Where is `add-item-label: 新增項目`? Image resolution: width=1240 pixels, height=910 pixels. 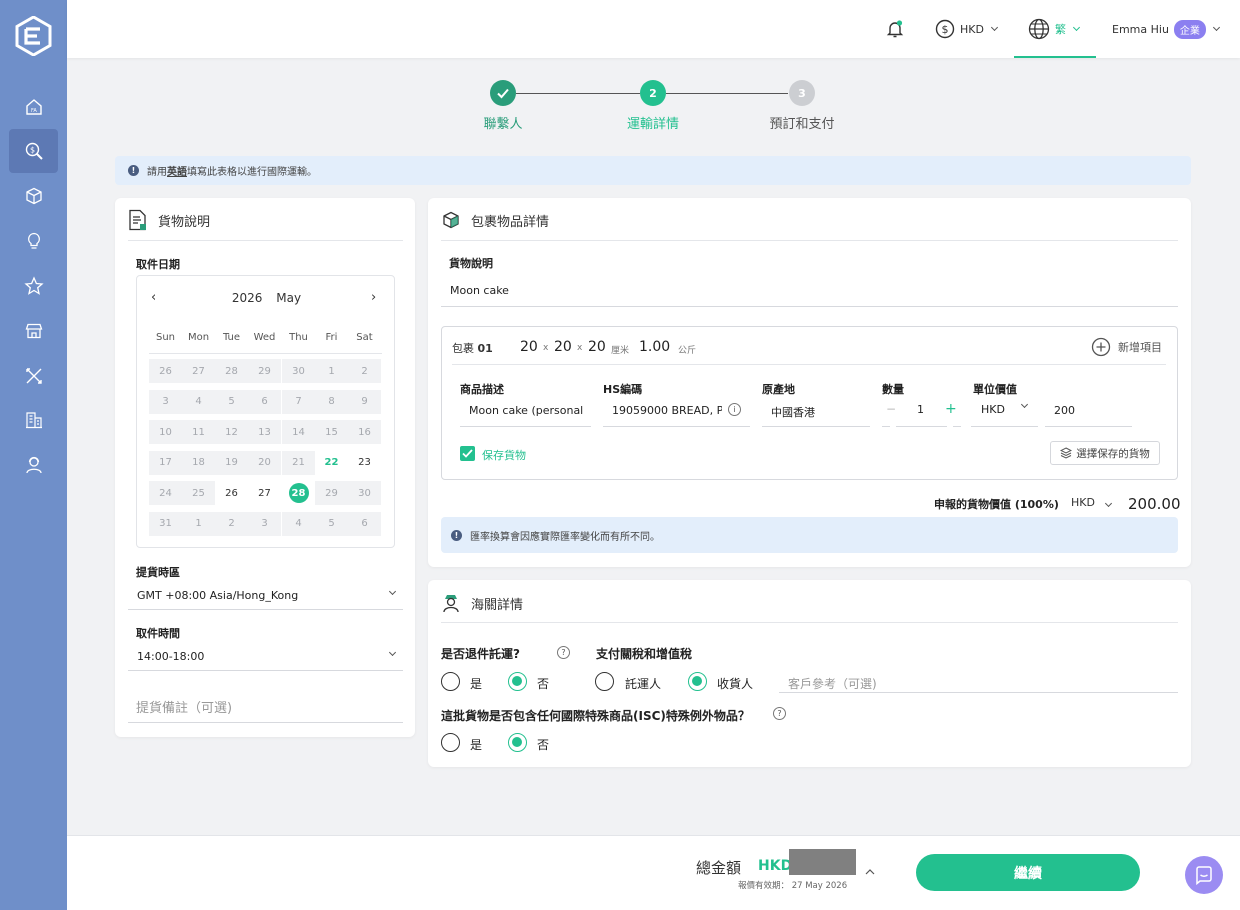 add-item-label: 新增項目 is located at coordinates (1140, 347).